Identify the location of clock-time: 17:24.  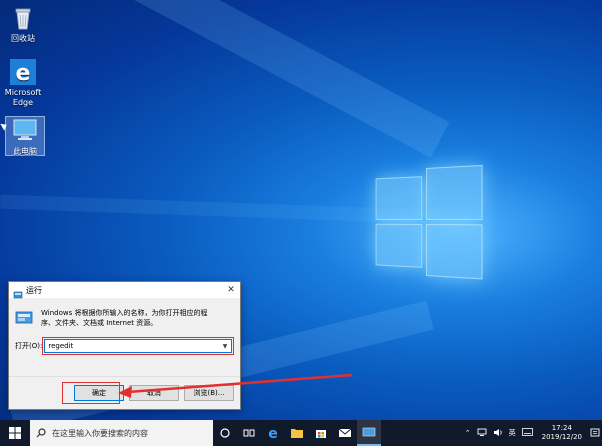
(561, 428).